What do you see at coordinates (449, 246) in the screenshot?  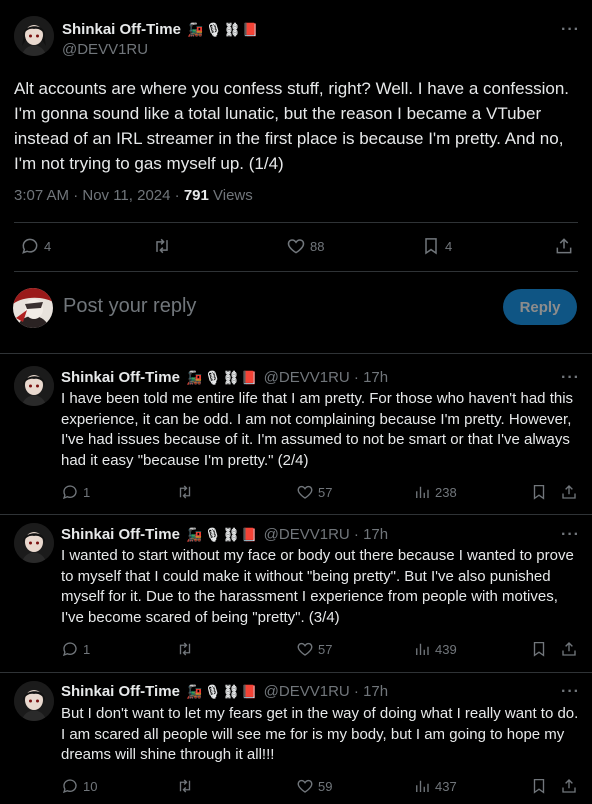 I see `bookmark-count: 4` at bounding box center [449, 246].